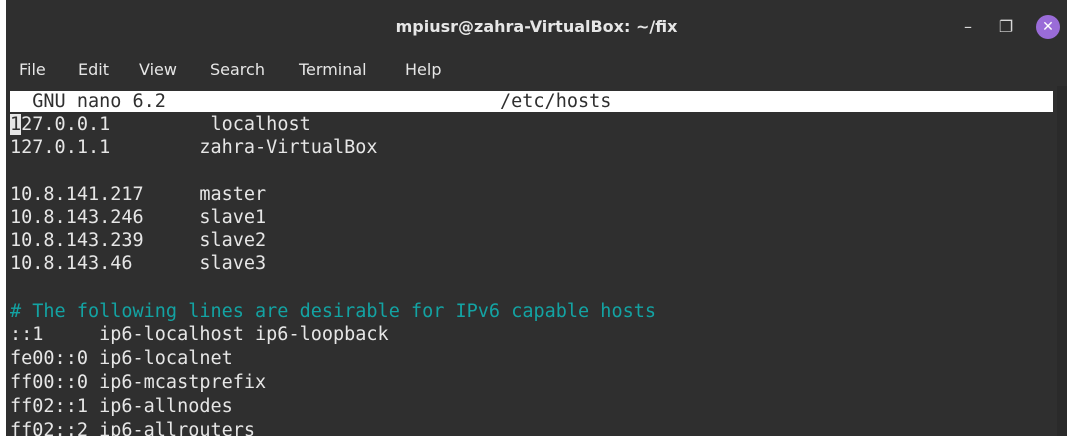 This screenshot has width=1067, height=436. I want to click on hosts-line: ff02::2 ip6-allrouters, so click(133, 428).